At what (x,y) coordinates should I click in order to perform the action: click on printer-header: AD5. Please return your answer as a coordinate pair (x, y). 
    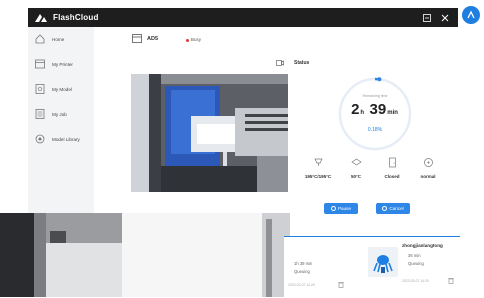
    Looking at the image, I should click on (145, 38).